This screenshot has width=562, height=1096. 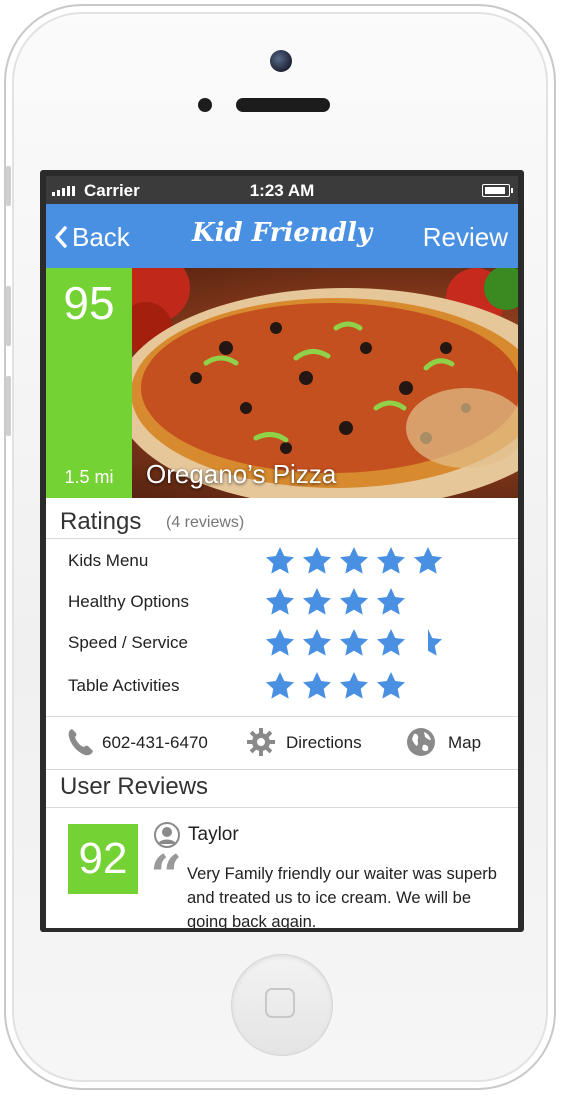 I want to click on action-bar: 602-431-6470 Directions Map, so click(x=282, y=743).